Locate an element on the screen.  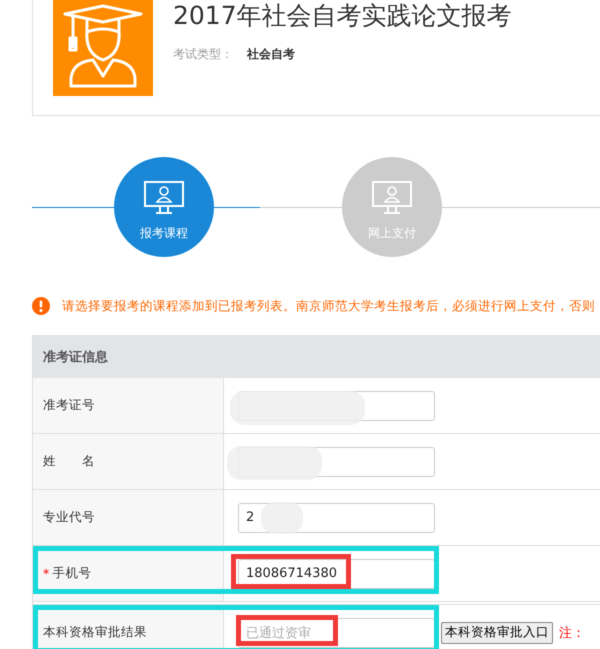
approval-entry-button: 本科资格审批入口 is located at coordinates (497, 633).